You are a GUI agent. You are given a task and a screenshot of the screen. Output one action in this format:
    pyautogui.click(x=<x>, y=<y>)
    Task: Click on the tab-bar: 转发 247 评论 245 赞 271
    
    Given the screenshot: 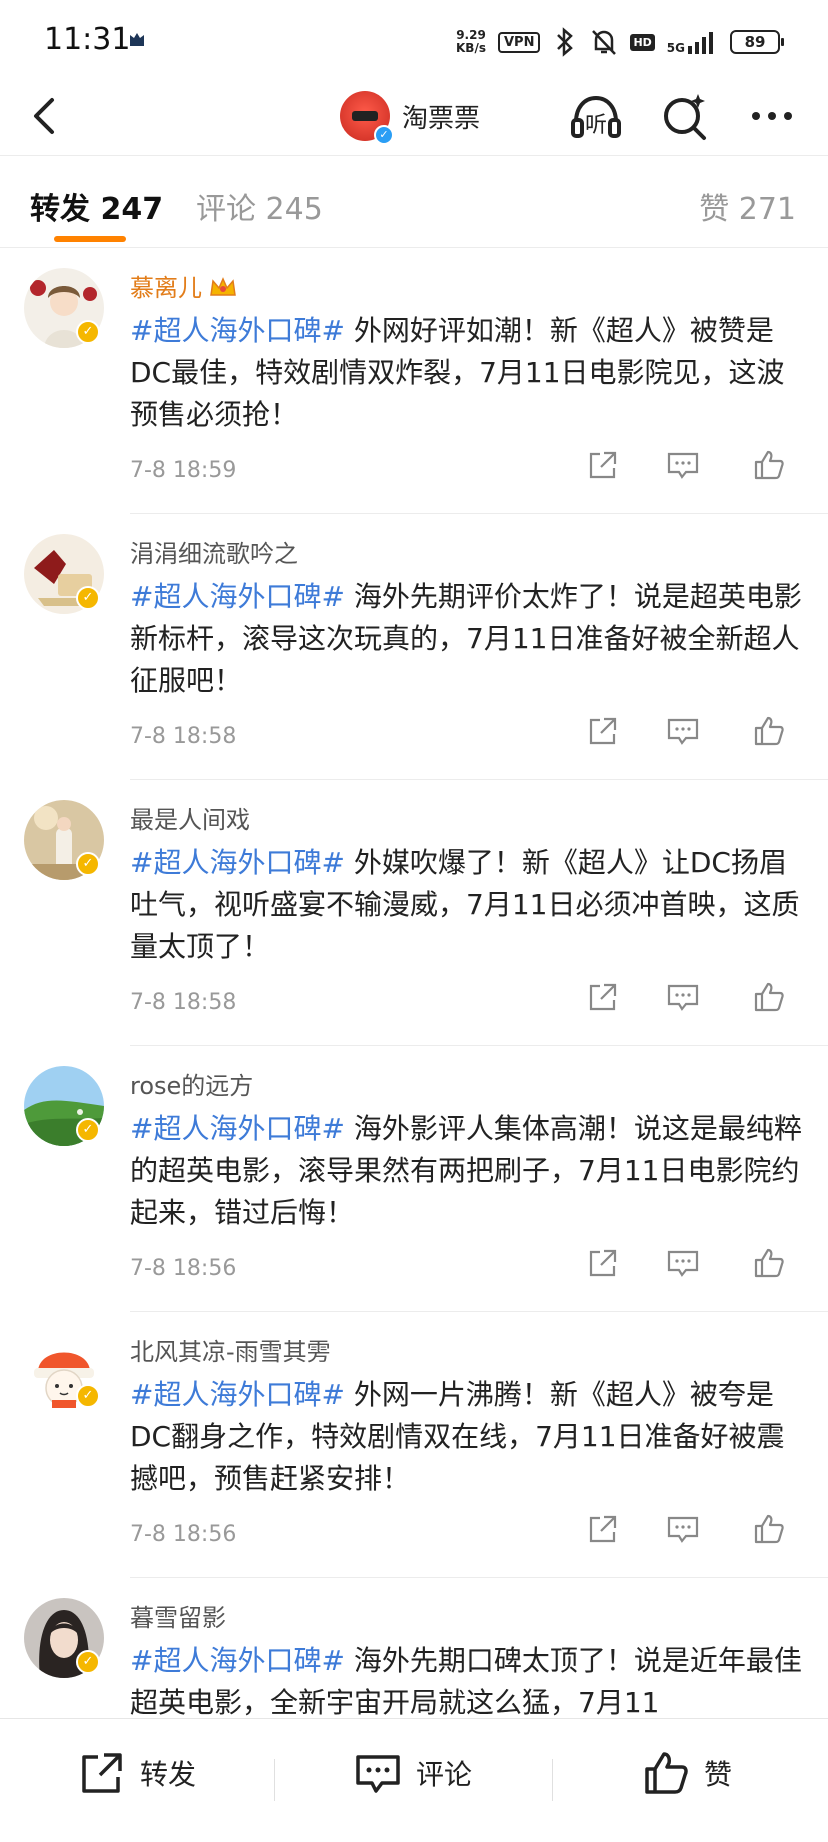 What is the action you would take?
    pyautogui.click(x=414, y=202)
    